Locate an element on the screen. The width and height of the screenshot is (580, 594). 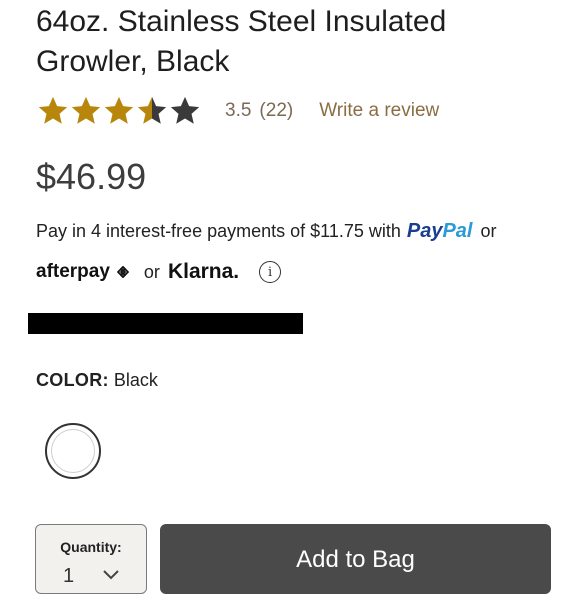
color-swatch-black is located at coordinates (73, 451).